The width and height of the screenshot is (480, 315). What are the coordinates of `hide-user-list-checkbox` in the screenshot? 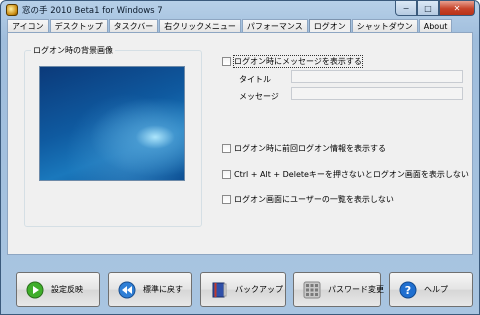 It's located at (226, 199).